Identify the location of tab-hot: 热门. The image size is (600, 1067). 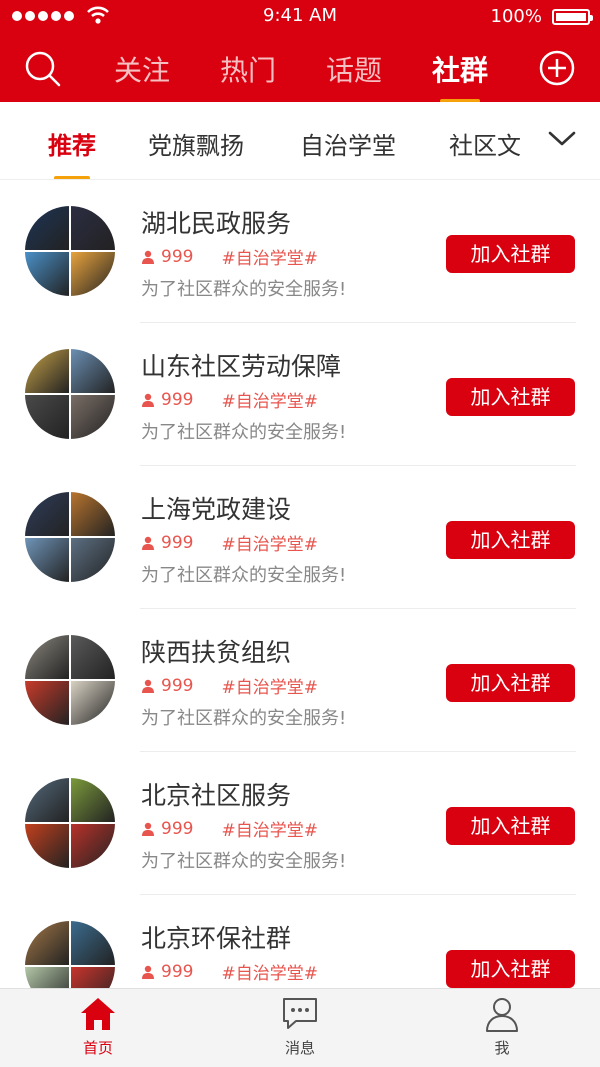
(248, 69).